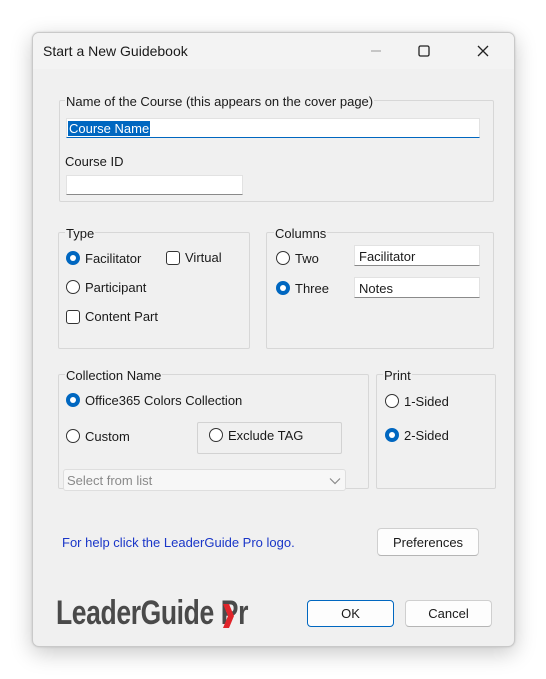  What do you see at coordinates (312, 288) in the screenshot?
I see `columns-three-label: Three` at bounding box center [312, 288].